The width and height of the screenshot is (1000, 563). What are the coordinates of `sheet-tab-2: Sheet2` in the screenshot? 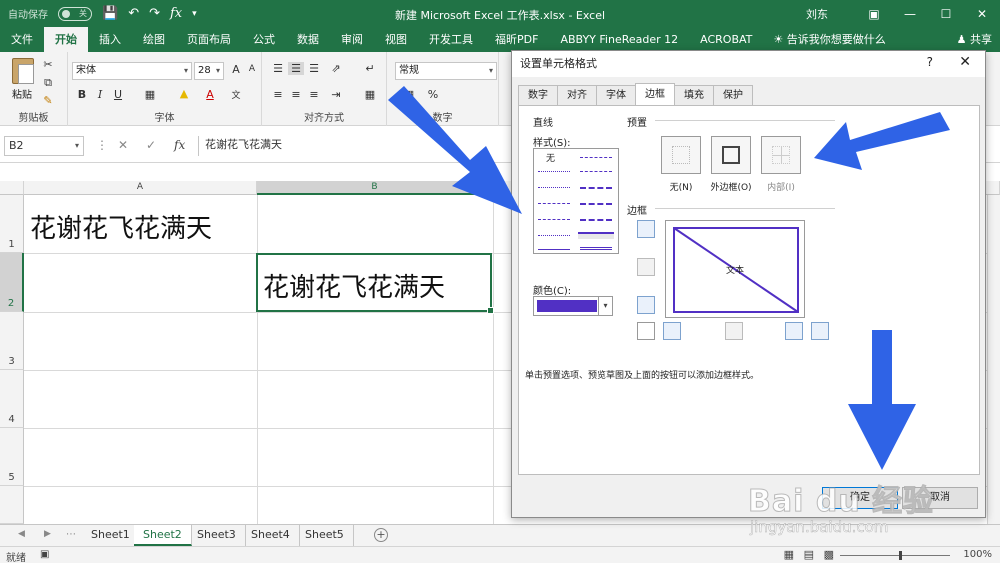 It's located at (163, 535).